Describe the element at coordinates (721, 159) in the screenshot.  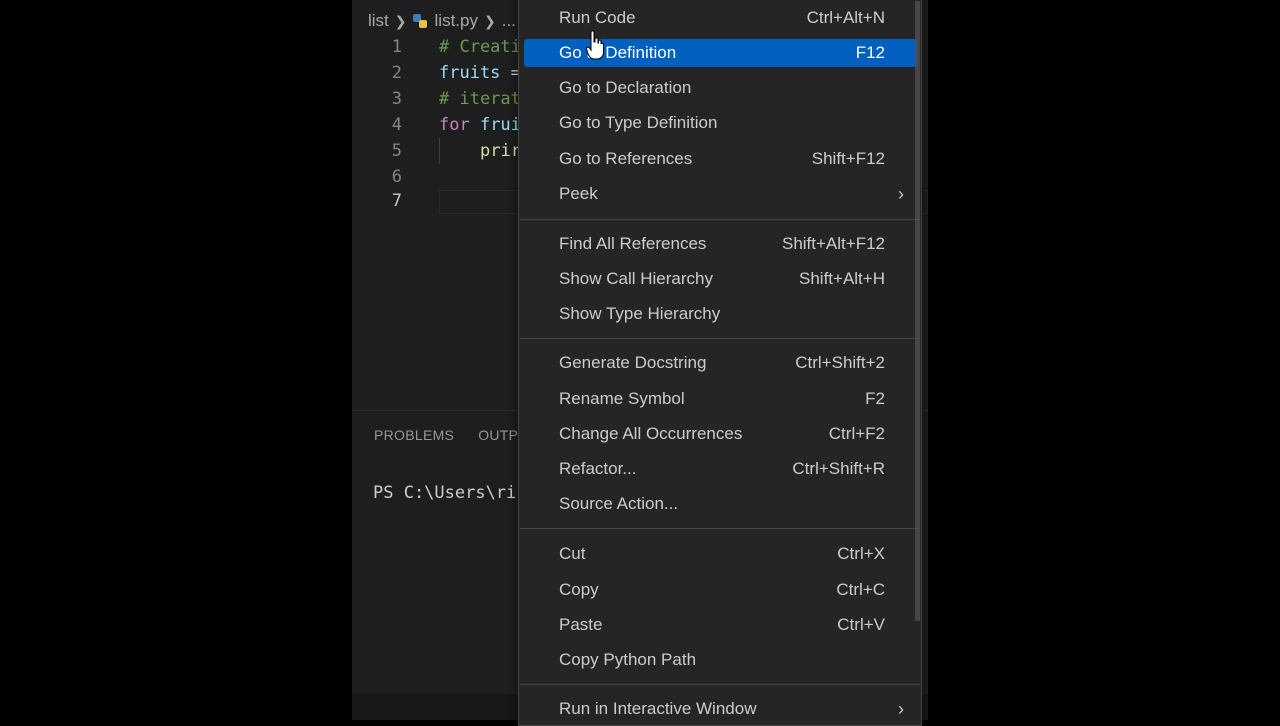
I see `menu-item-go-to-references: Go to References Shift+F12` at that location.